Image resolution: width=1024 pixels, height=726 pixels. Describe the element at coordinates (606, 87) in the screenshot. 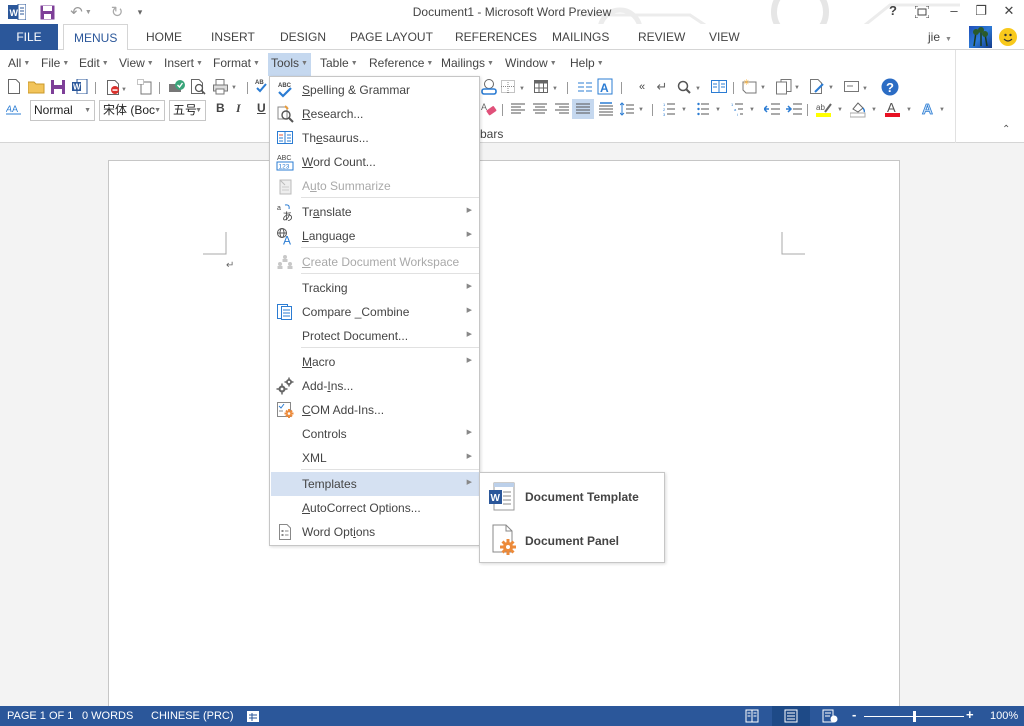

I see `drawing-canvas-icon: A` at that location.